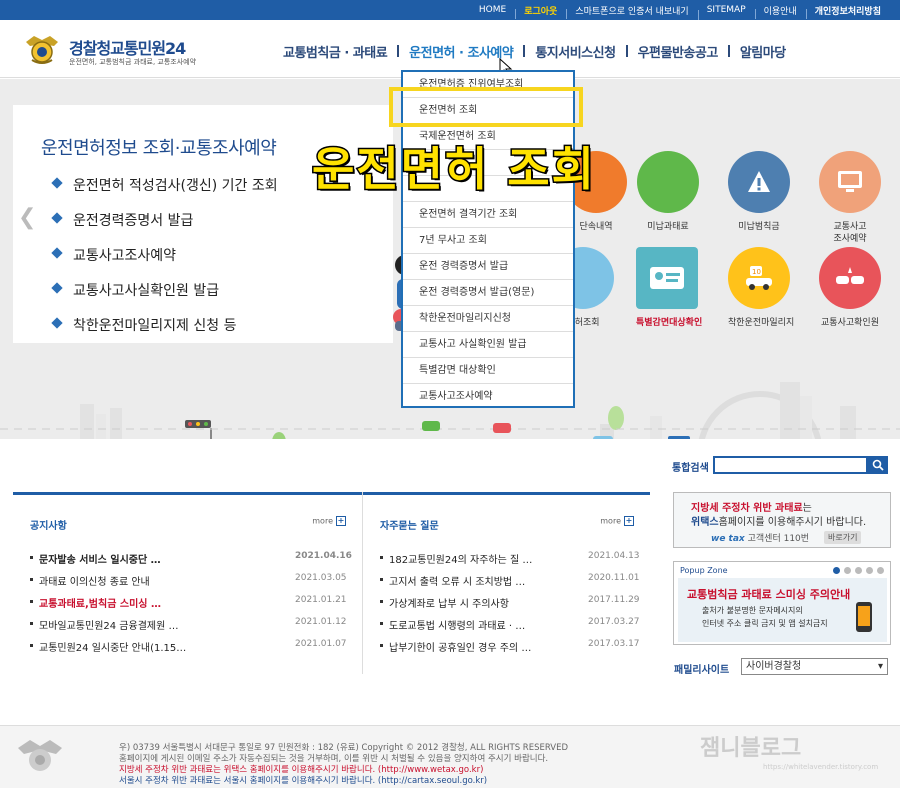 The height and width of the screenshot is (788, 900). What do you see at coordinates (814, 666) in the screenshot?
I see `family-site-select: 사이버경찰청` at bounding box center [814, 666].